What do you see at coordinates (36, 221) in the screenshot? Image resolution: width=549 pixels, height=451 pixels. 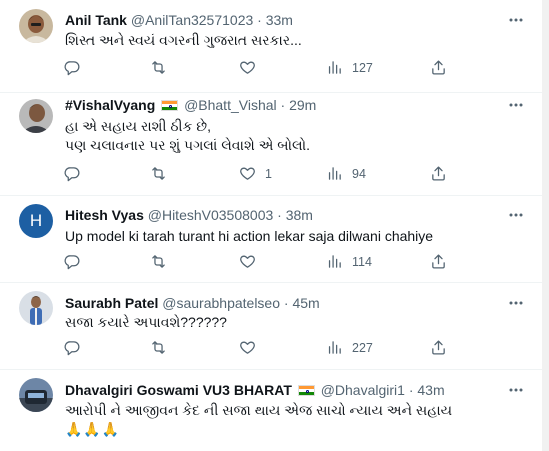 I see `avatar: H` at bounding box center [36, 221].